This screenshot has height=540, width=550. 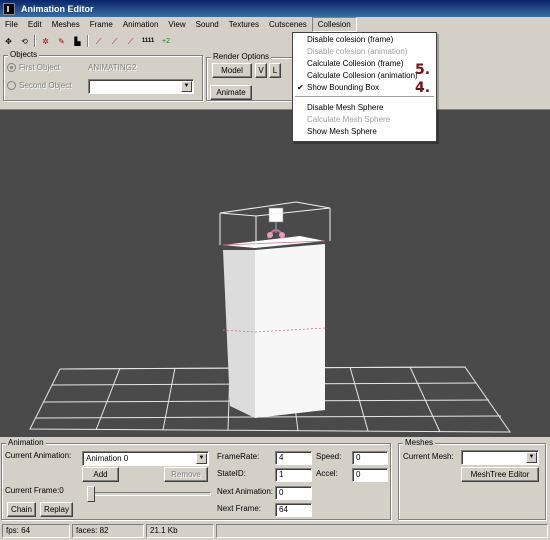 What do you see at coordinates (293, 493) in the screenshot?
I see `next-animation-field: 0` at bounding box center [293, 493].